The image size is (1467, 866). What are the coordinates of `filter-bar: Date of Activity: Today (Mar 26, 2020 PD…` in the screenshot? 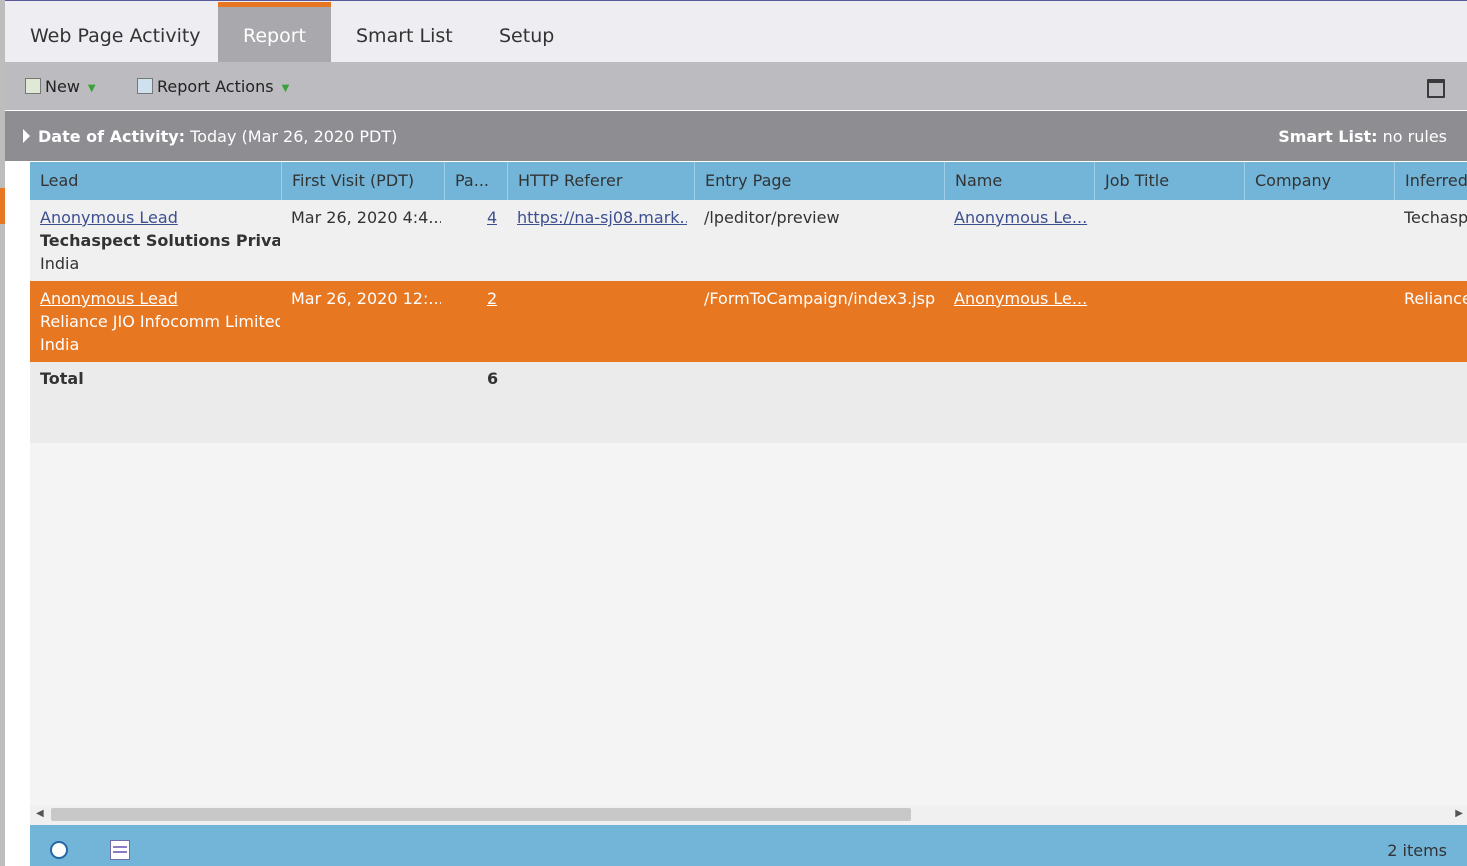 It's located at (736, 136).